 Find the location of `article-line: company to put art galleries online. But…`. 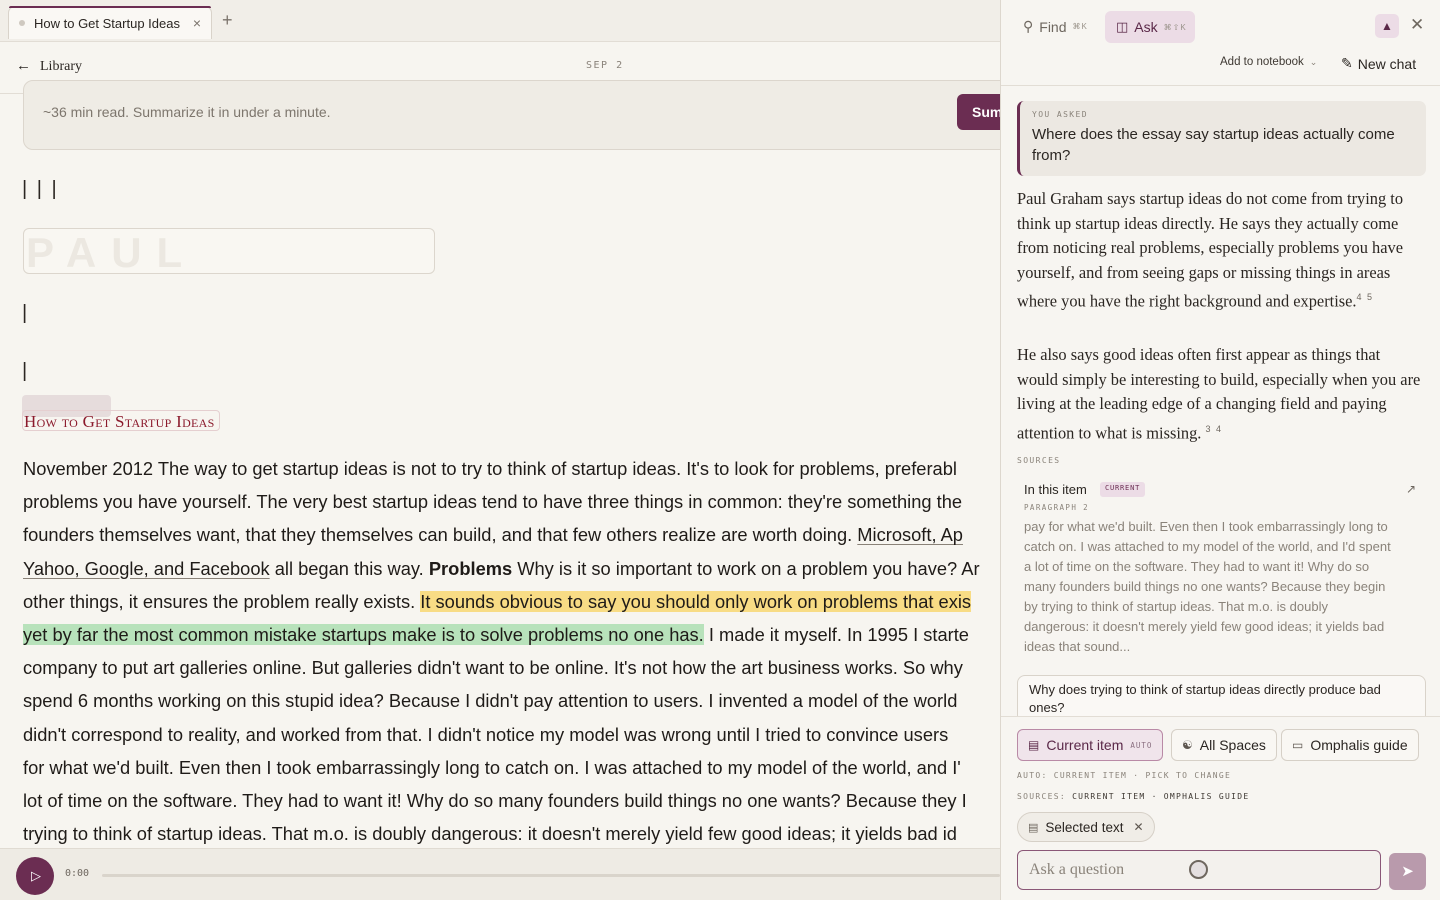

article-line: company to put art galleries online. But… is located at coordinates (493, 668).